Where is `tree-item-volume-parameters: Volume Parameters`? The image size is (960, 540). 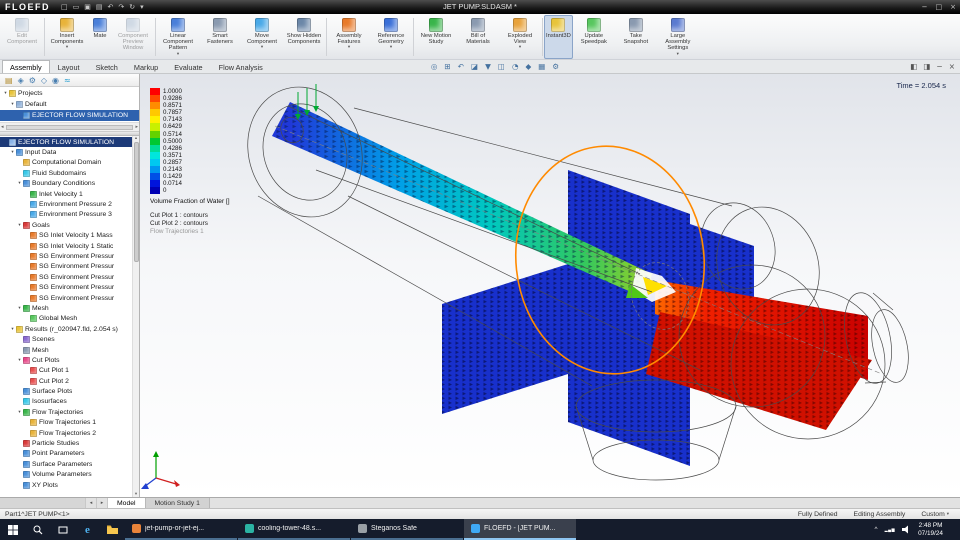 tree-item-volume-parameters: Volume Parameters is located at coordinates (66, 475).